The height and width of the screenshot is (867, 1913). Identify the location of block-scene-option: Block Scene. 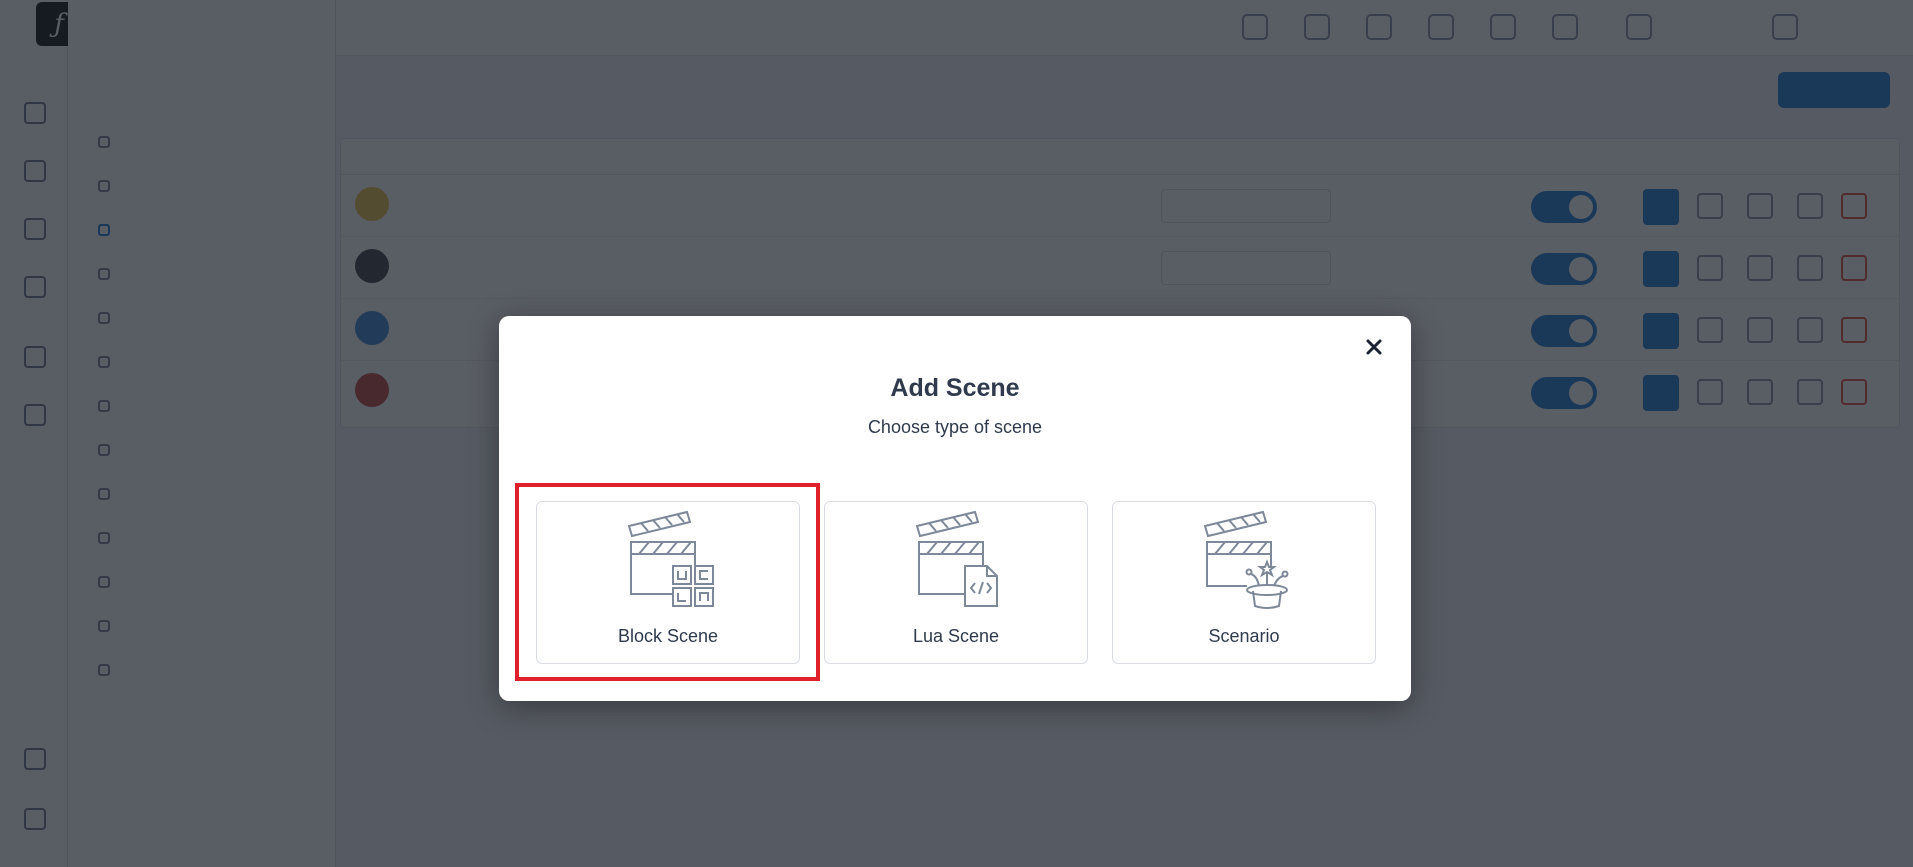
(668, 582).